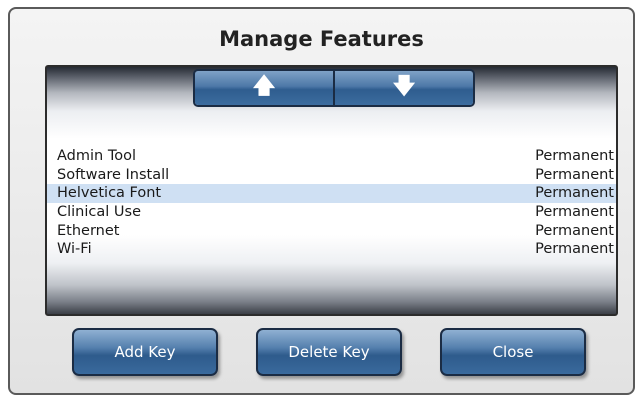  I want to click on scroll-down-button: 🡇, so click(403, 88).